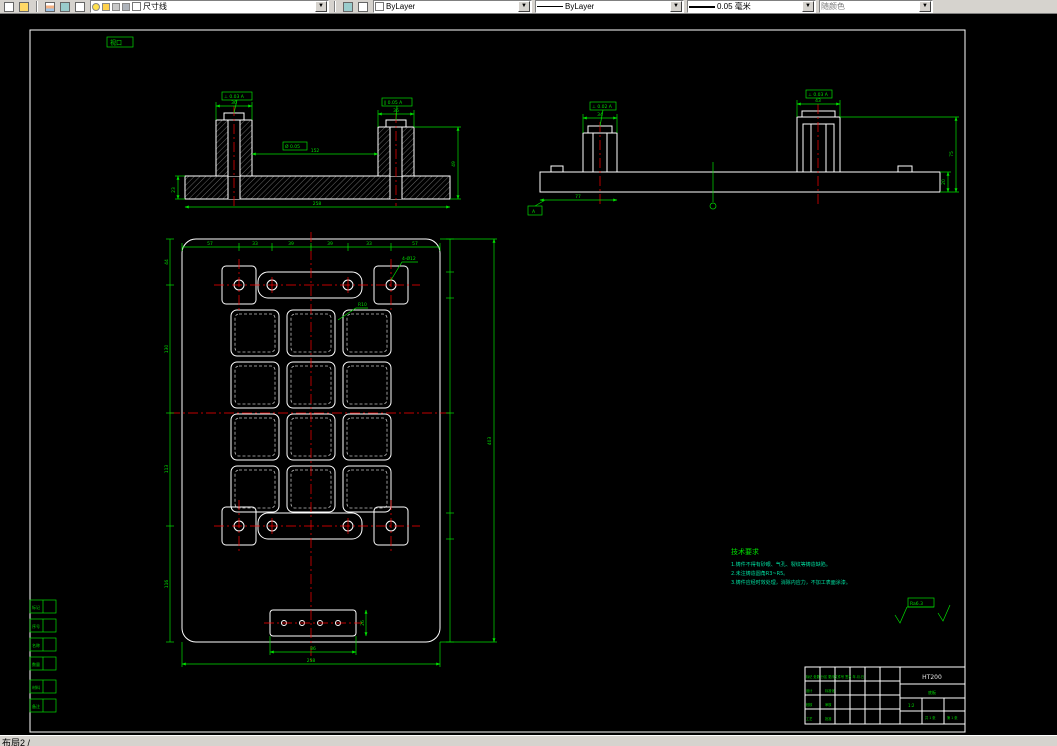 This screenshot has height=746, width=1057. Describe the element at coordinates (602, 107) in the screenshot. I see `datum-frame-label: ⊥ 0.02 A` at that location.